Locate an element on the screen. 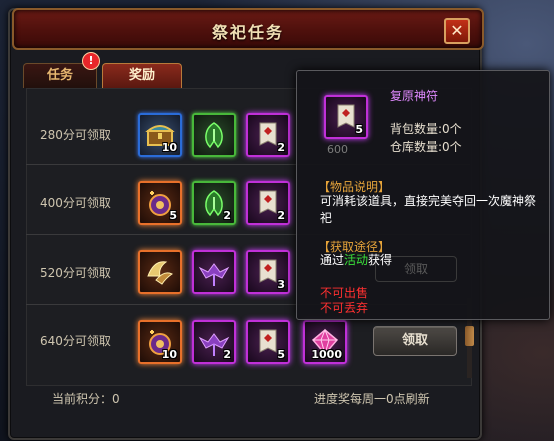  purple-bat-icon is located at coordinates (214, 274).